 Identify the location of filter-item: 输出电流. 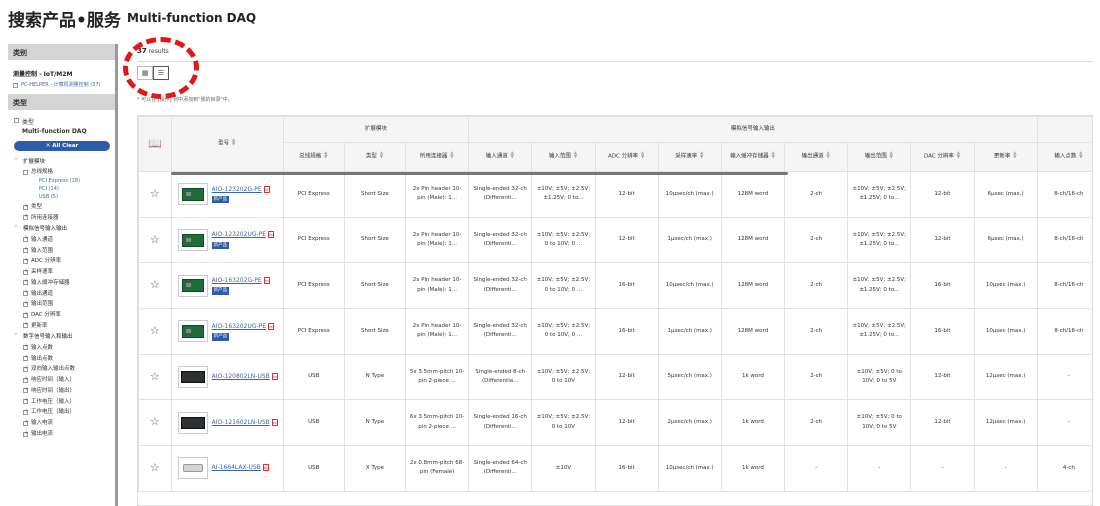
(61, 433).